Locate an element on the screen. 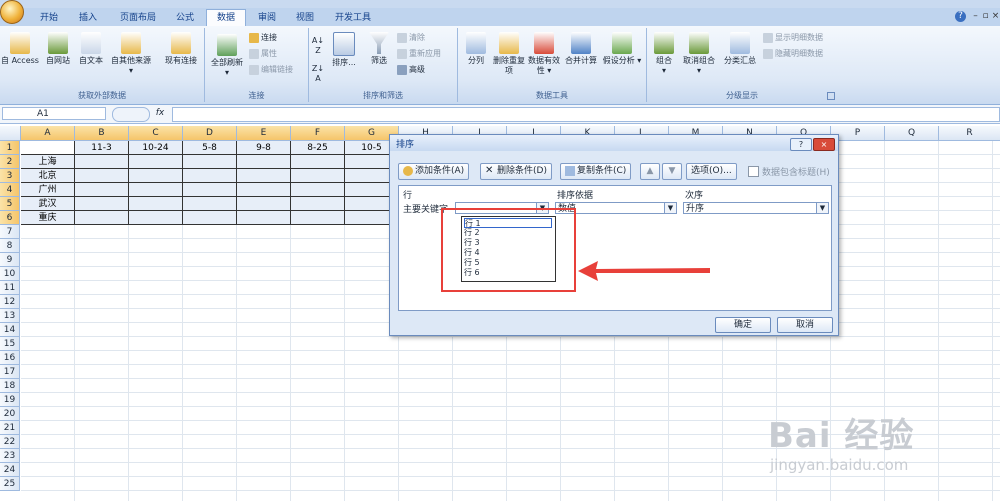 This screenshot has height=501, width=1000. row-header: 4 is located at coordinates (10, 190).